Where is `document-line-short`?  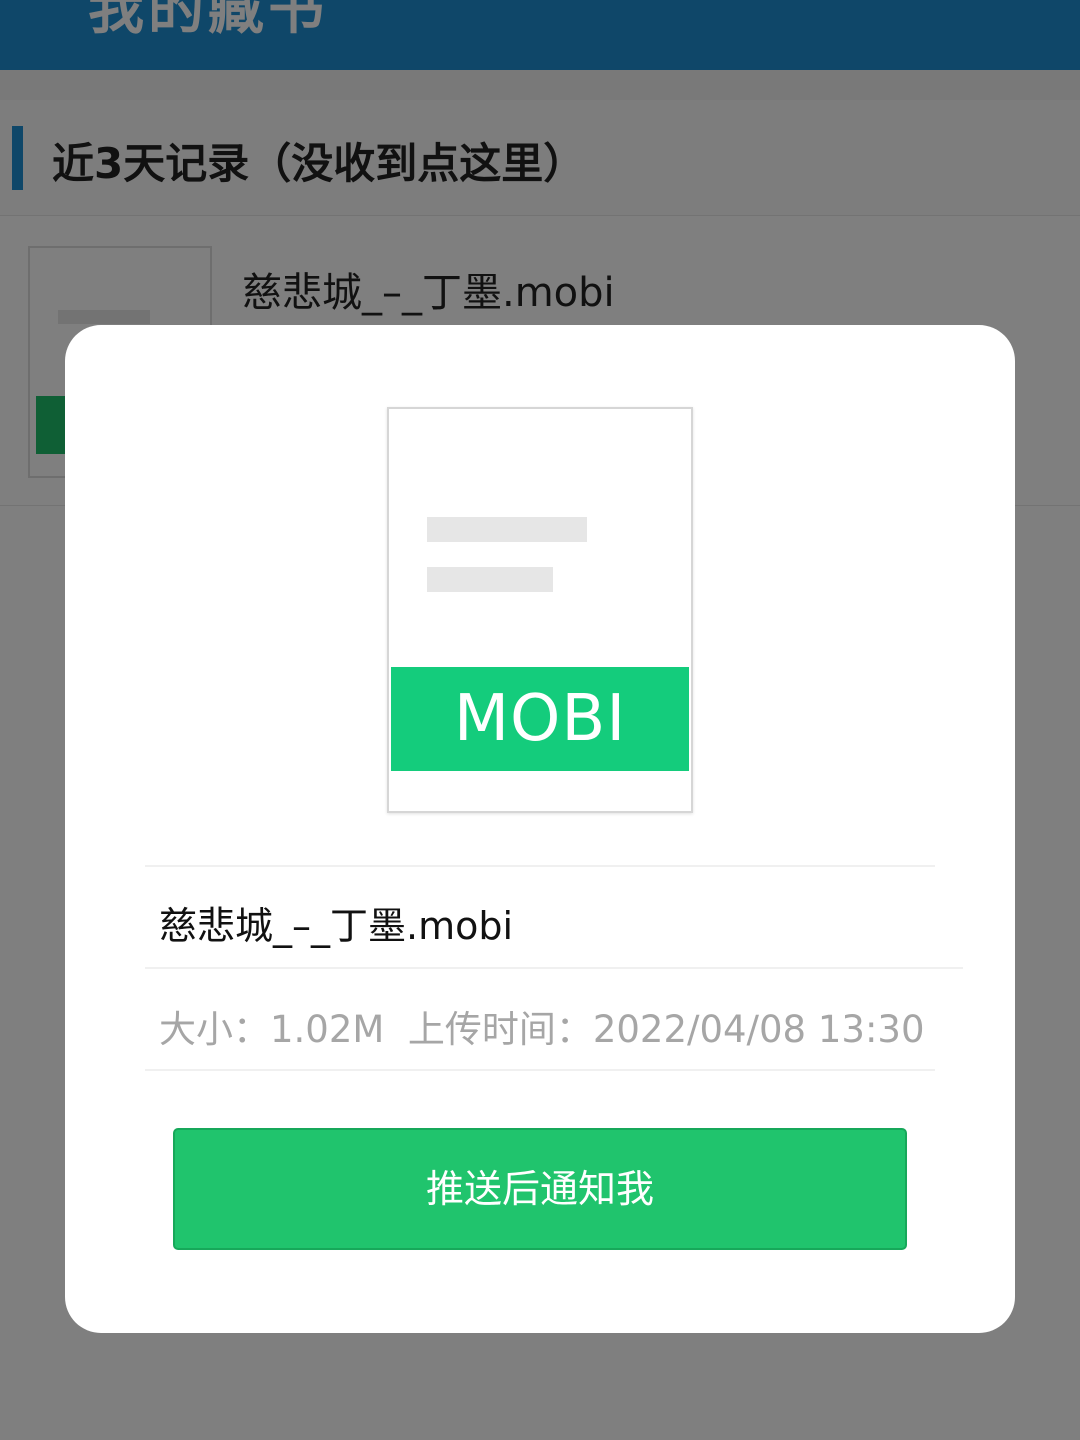
document-line-short is located at coordinates (490, 579).